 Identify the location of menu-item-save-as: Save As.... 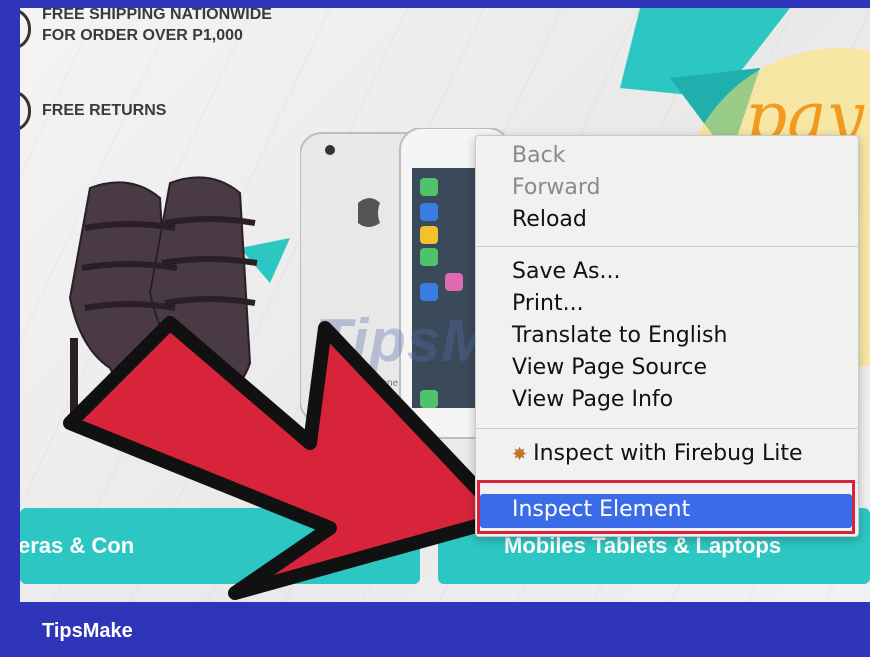
(566, 271).